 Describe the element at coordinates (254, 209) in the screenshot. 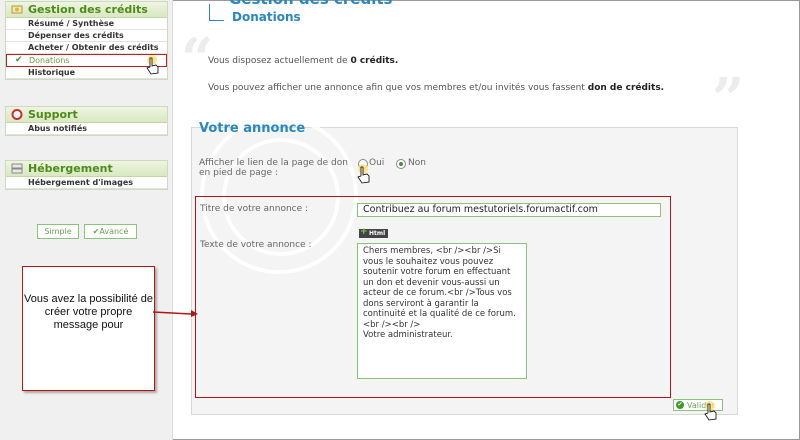

I see `annonce-title-label: Titre de votre annonce :` at that location.